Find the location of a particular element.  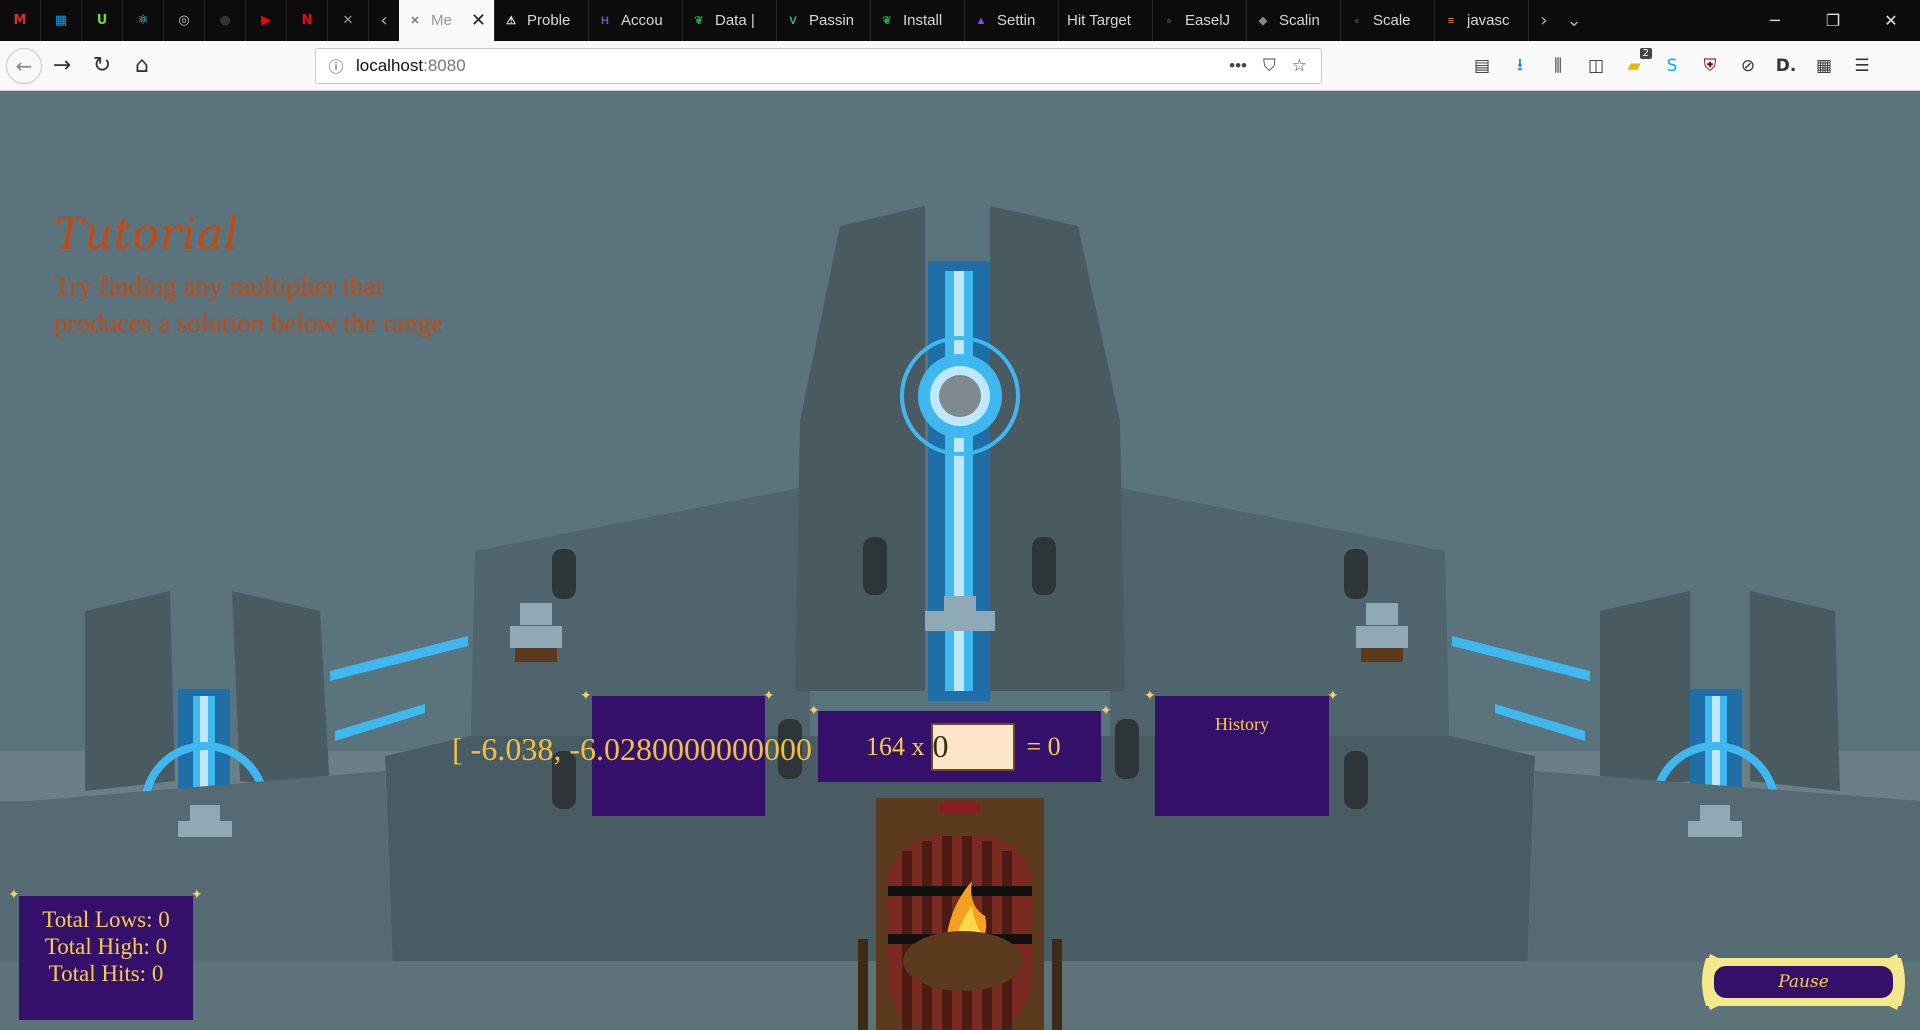

heroku-icon: H is located at coordinates (605, 20).